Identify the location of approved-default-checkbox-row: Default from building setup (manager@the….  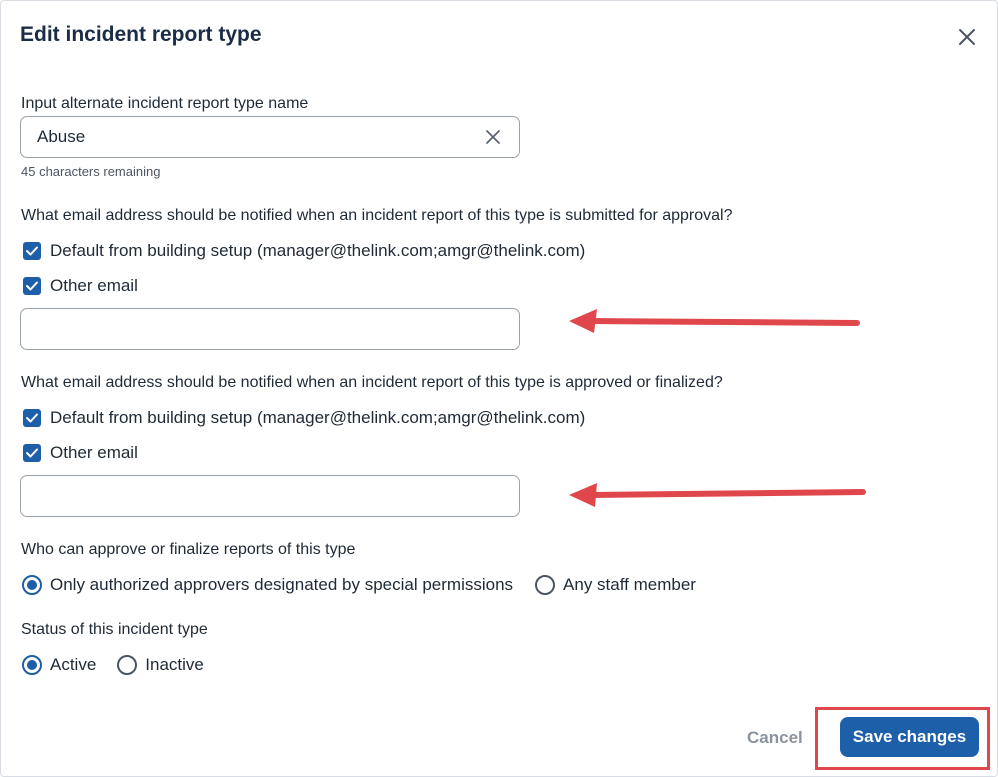
(304, 418).